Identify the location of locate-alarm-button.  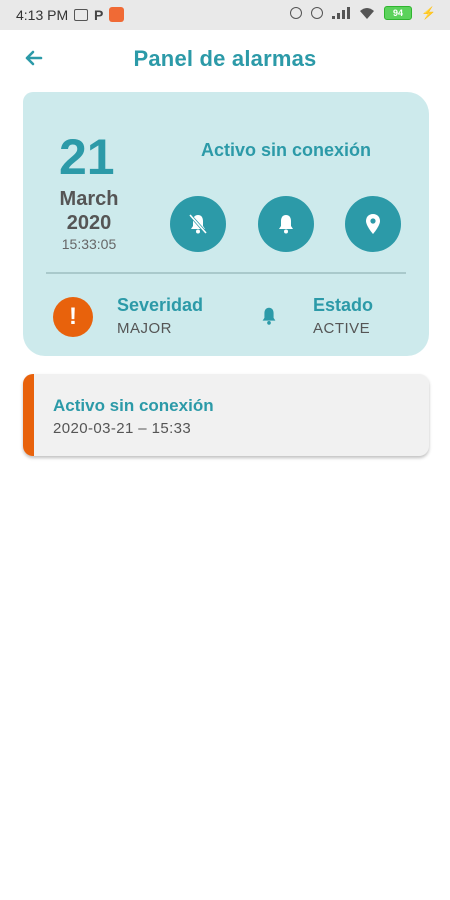
(373, 224).